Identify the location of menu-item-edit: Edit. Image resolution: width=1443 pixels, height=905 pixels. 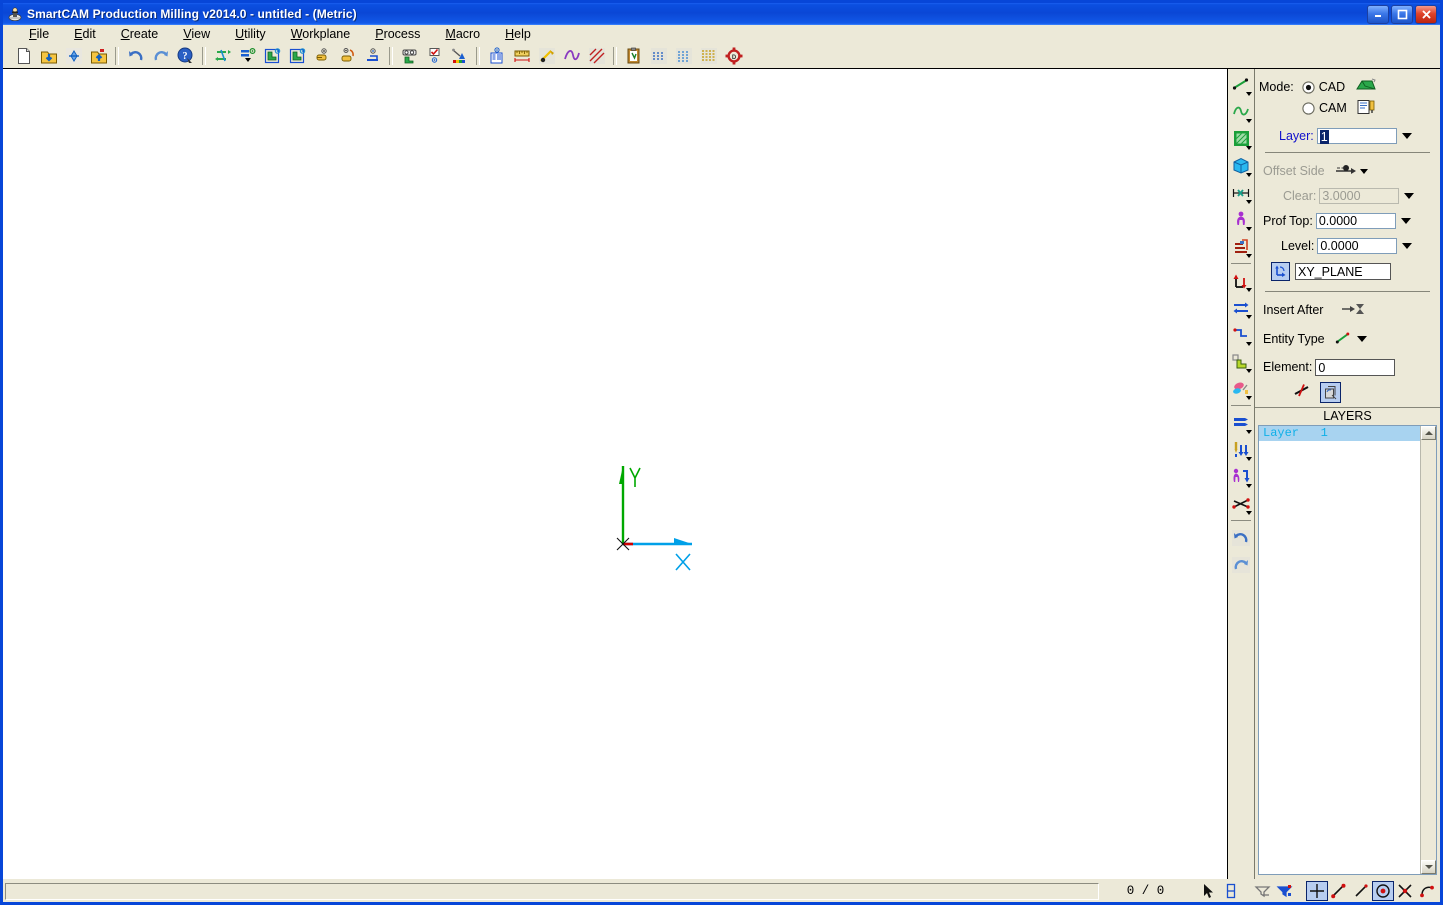
(85, 34).